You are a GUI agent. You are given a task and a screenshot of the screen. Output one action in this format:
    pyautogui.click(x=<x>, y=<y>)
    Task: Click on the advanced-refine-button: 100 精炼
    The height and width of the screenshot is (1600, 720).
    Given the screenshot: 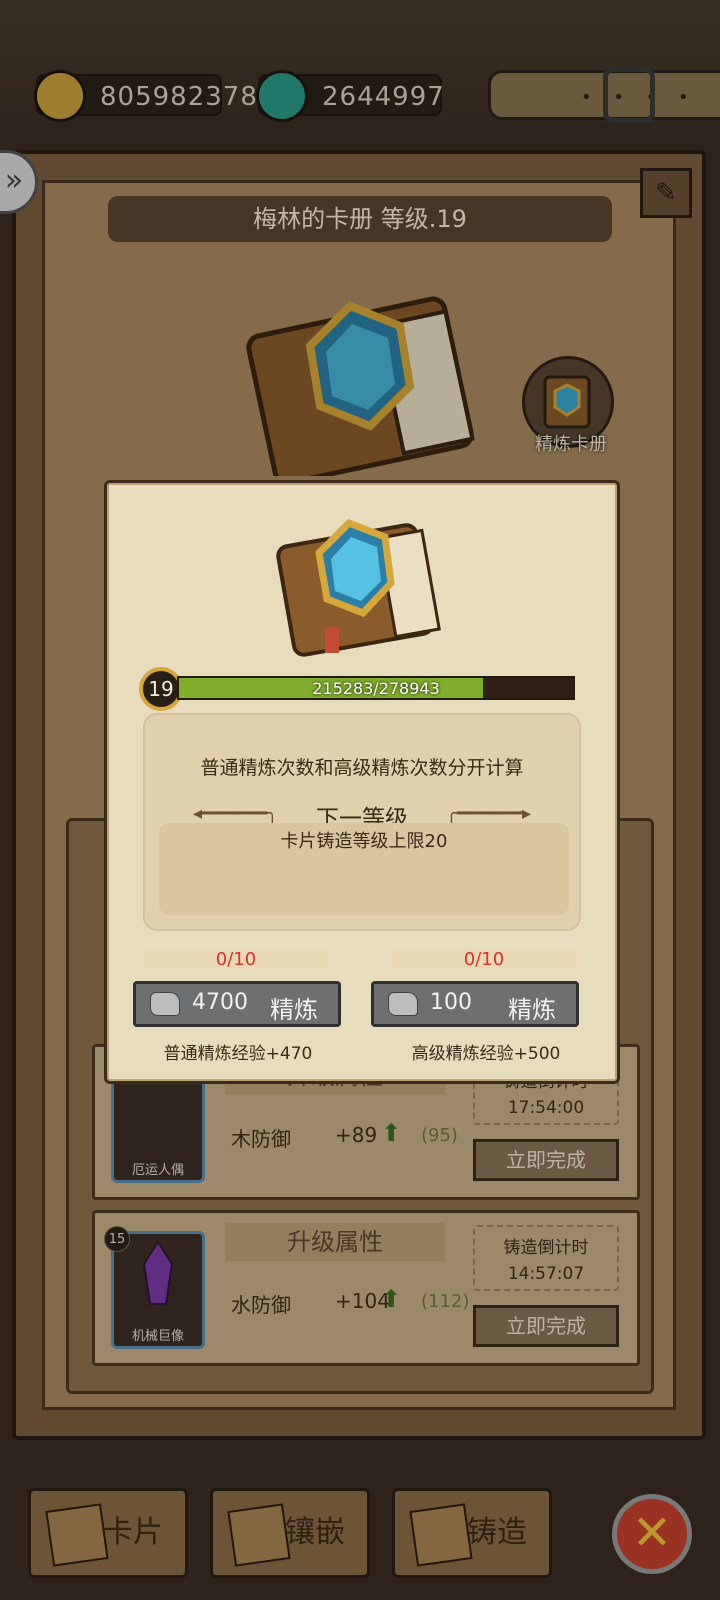 What is the action you would take?
    pyautogui.click(x=475, y=1004)
    